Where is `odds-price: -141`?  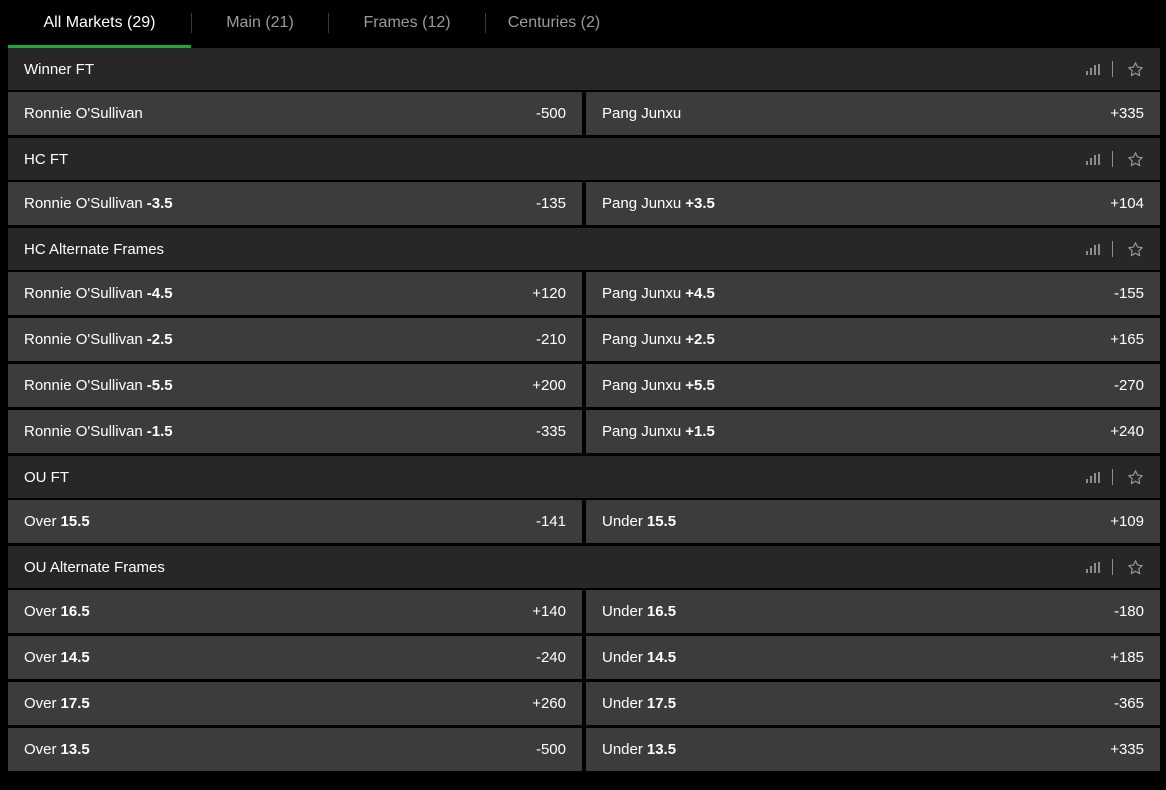
odds-price: -141 is located at coordinates (550, 521).